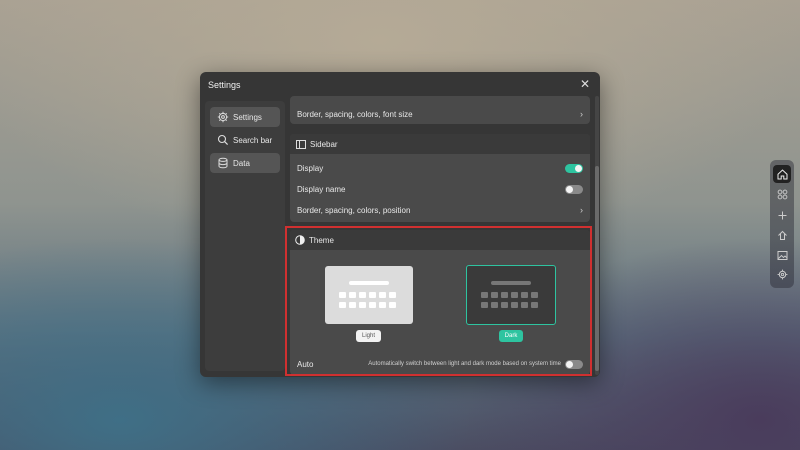 The width and height of the screenshot is (800, 450). I want to click on auto-label: Auto, so click(305, 364).